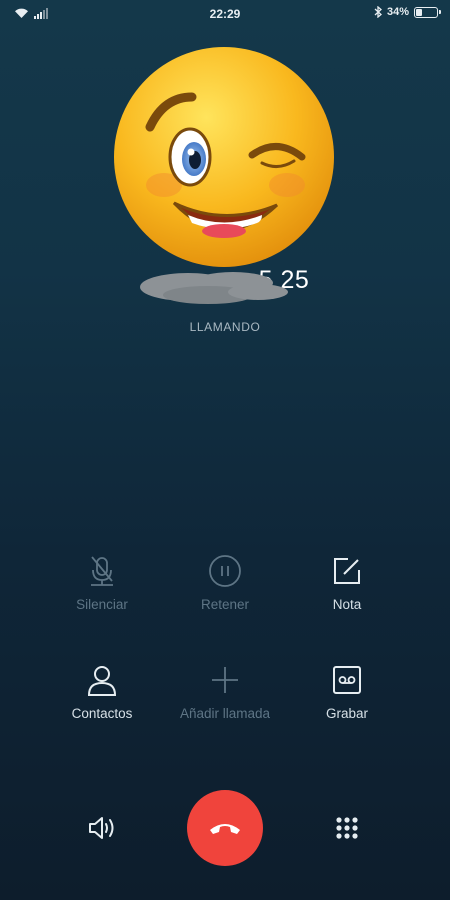  I want to click on bluetooth-icon, so click(378, 12).